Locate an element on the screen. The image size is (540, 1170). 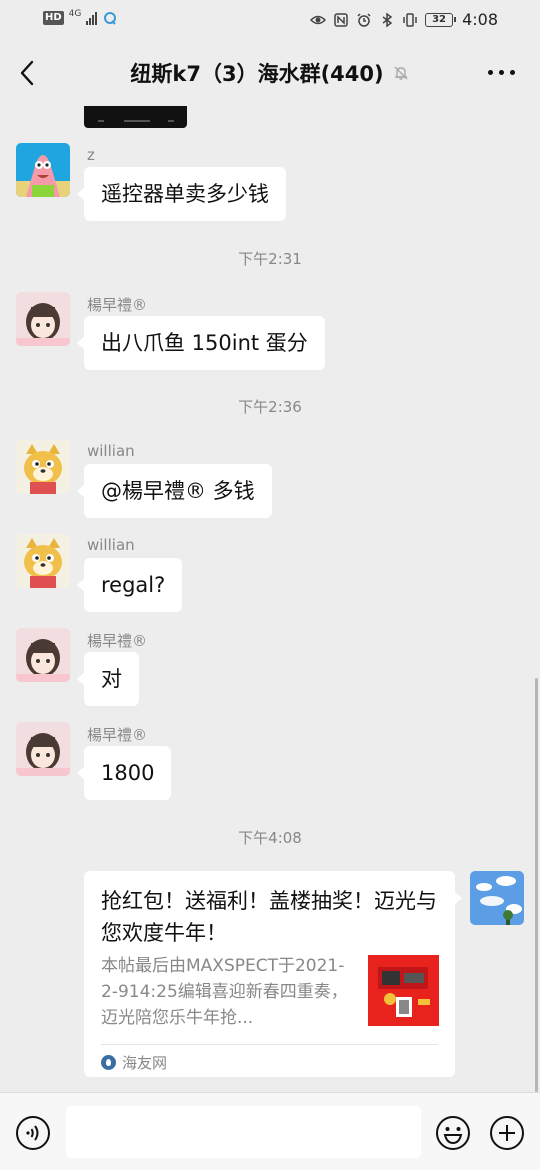
more-button is located at coordinates (503, 72).